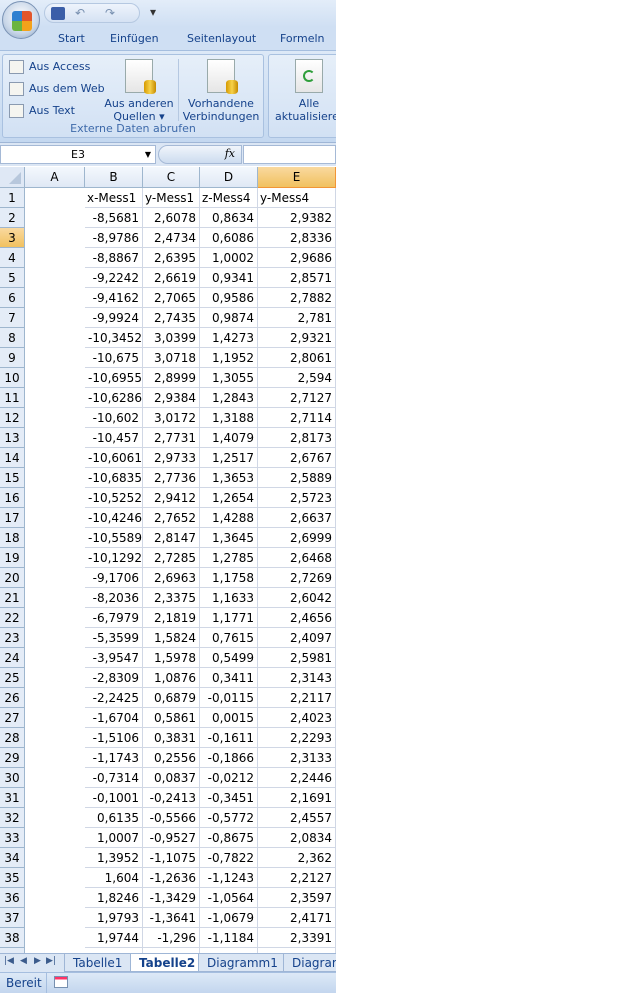  What do you see at coordinates (229, 378) in the screenshot?
I see `cell-c10: 1,3055` at bounding box center [229, 378].